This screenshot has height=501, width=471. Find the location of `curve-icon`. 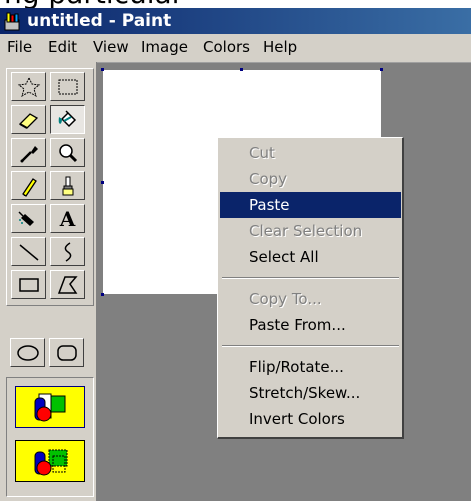

curve-icon is located at coordinates (67, 251).